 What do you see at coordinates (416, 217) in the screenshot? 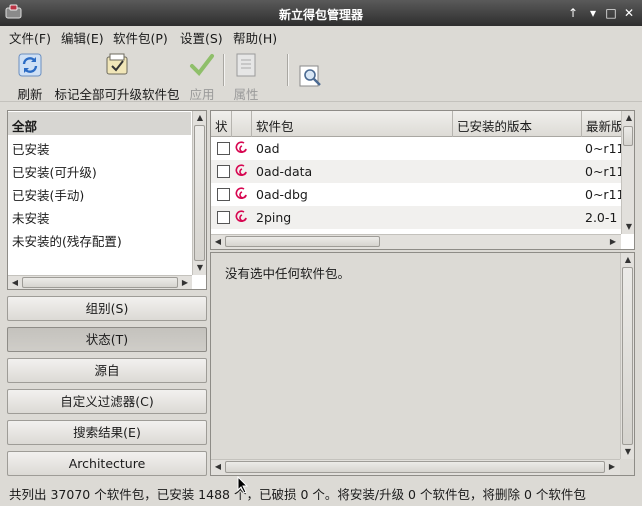
I see `table-row: 2ping 2.0-1` at bounding box center [416, 217].